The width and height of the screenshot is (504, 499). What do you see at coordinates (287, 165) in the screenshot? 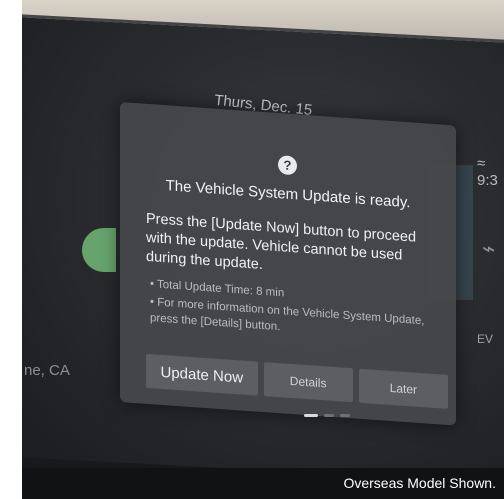
I see `question-circle-icon: ?` at bounding box center [287, 165].